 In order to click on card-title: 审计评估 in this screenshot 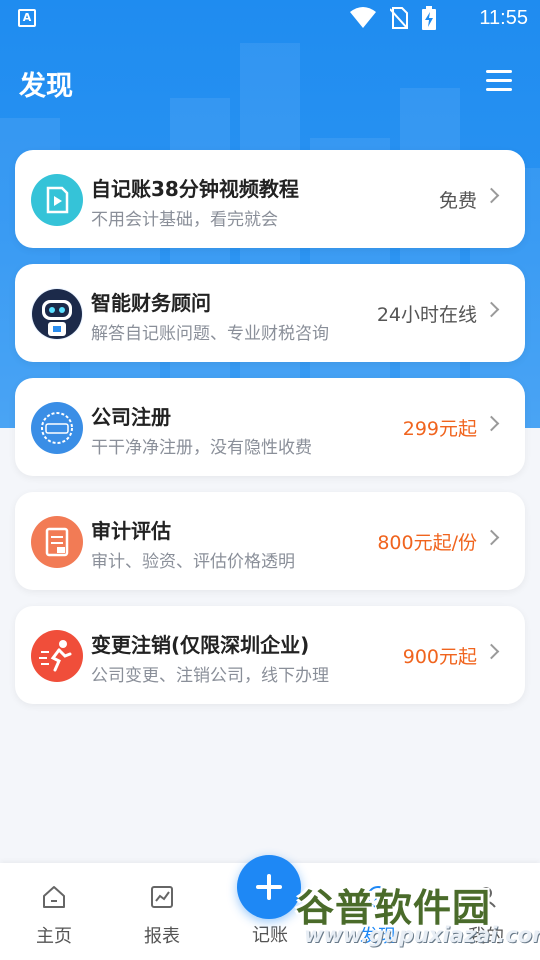, I will do `click(131, 531)`.